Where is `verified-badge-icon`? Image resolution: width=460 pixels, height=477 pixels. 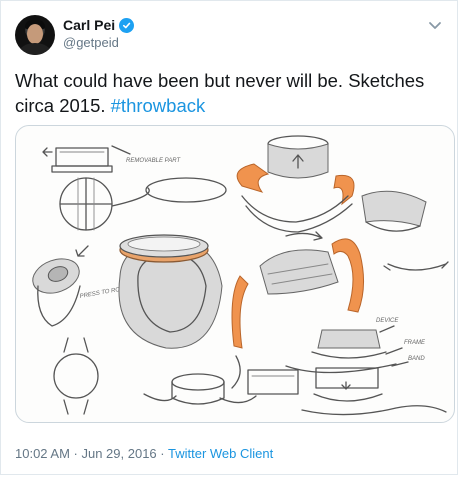 verified-badge-icon is located at coordinates (127, 25).